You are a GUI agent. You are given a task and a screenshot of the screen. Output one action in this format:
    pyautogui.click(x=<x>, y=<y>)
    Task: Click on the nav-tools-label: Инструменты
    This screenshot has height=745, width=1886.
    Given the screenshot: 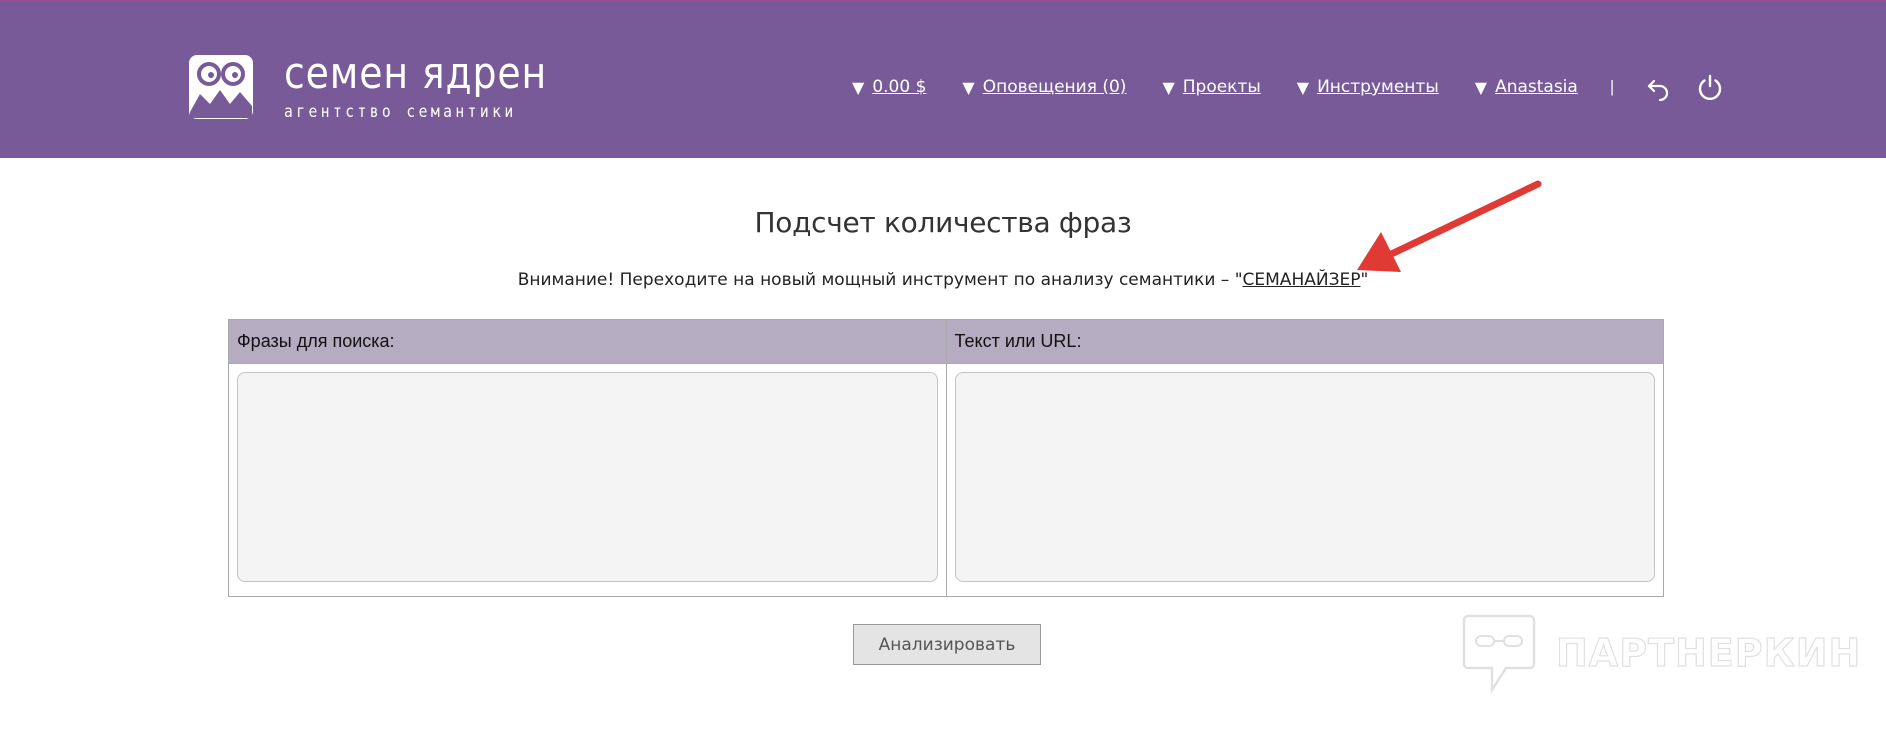 What is the action you would take?
    pyautogui.click(x=1378, y=87)
    